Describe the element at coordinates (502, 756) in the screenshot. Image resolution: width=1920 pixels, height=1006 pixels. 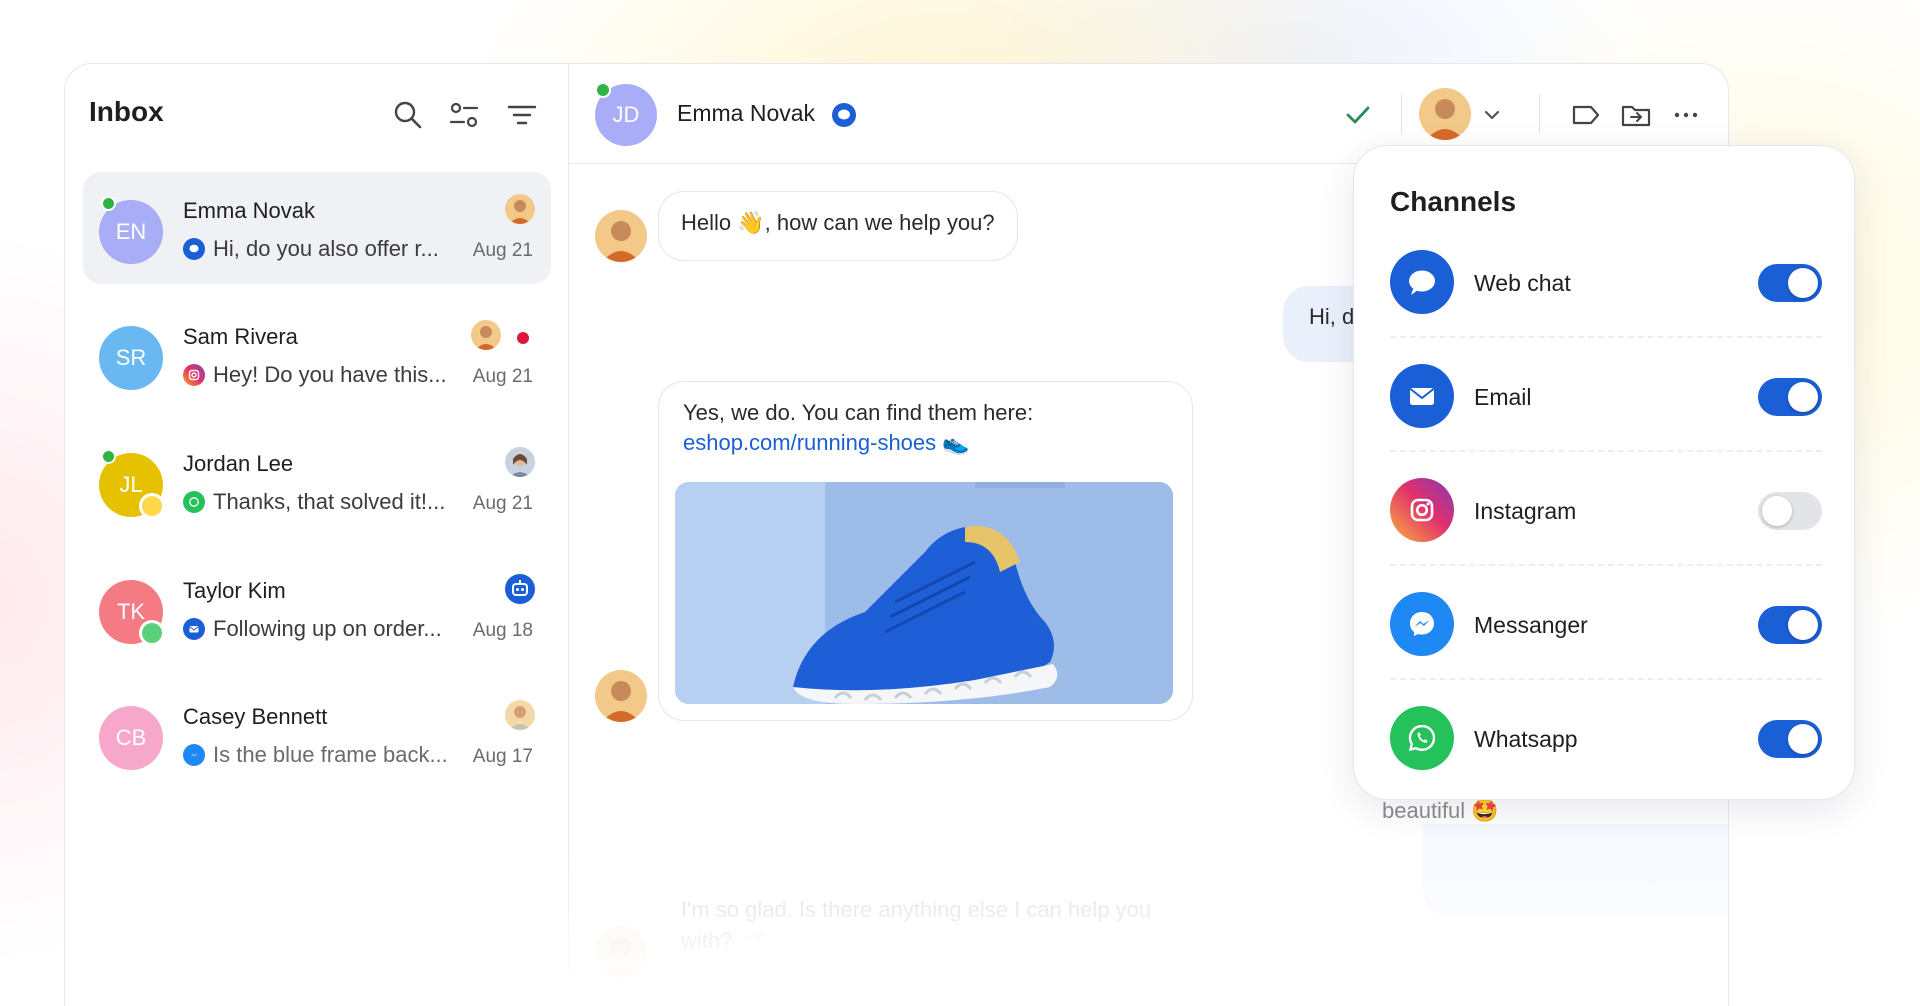
I see `conversation-date: Aug 17` at that location.